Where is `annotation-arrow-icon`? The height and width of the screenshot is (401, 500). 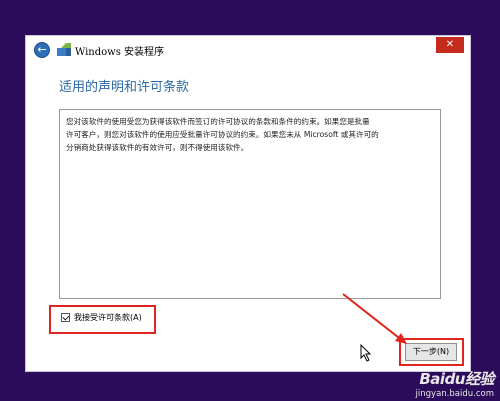
annotation-arrow-icon is located at coordinates (374, 318).